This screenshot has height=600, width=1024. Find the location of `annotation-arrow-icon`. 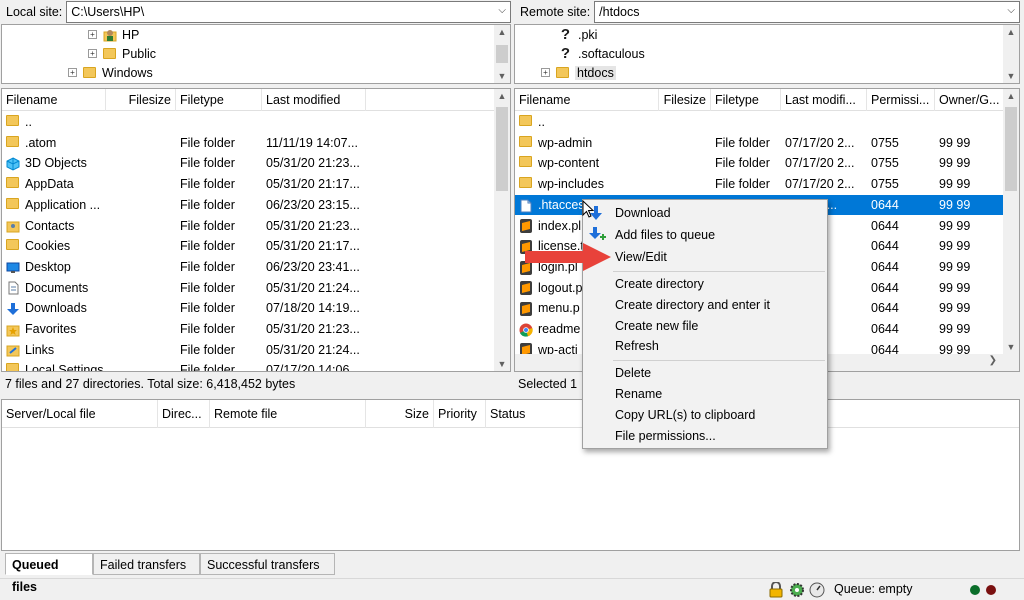

annotation-arrow-icon is located at coordinates (568, 257).